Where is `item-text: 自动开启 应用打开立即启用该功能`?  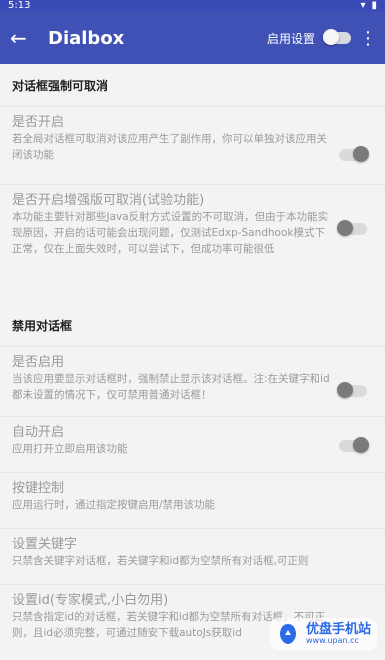 item-text: 自动开启 应用打开立即启用该功能 is located at coordinates (70, 441).